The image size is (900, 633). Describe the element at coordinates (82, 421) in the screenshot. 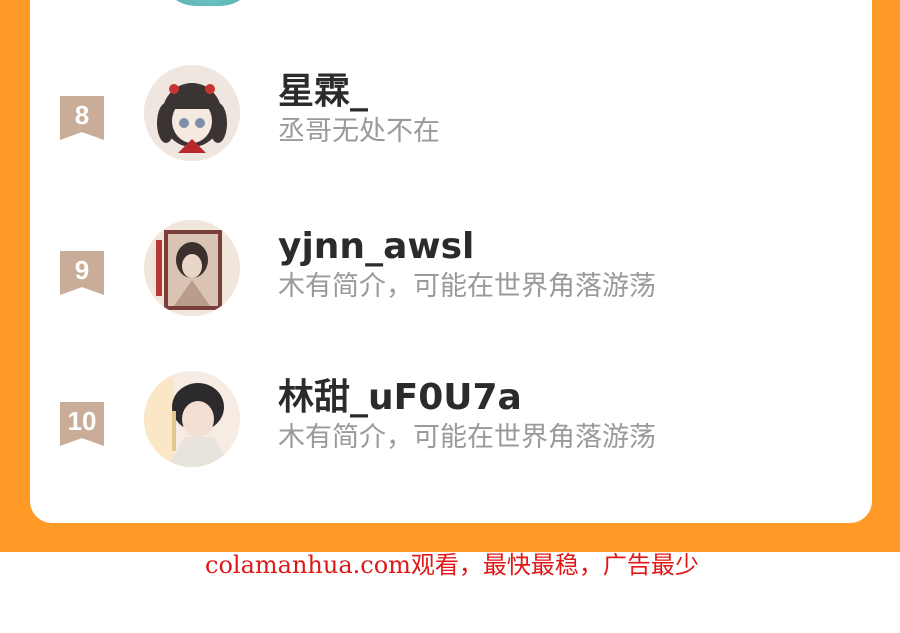

I see `rank-number: 10` at that location.